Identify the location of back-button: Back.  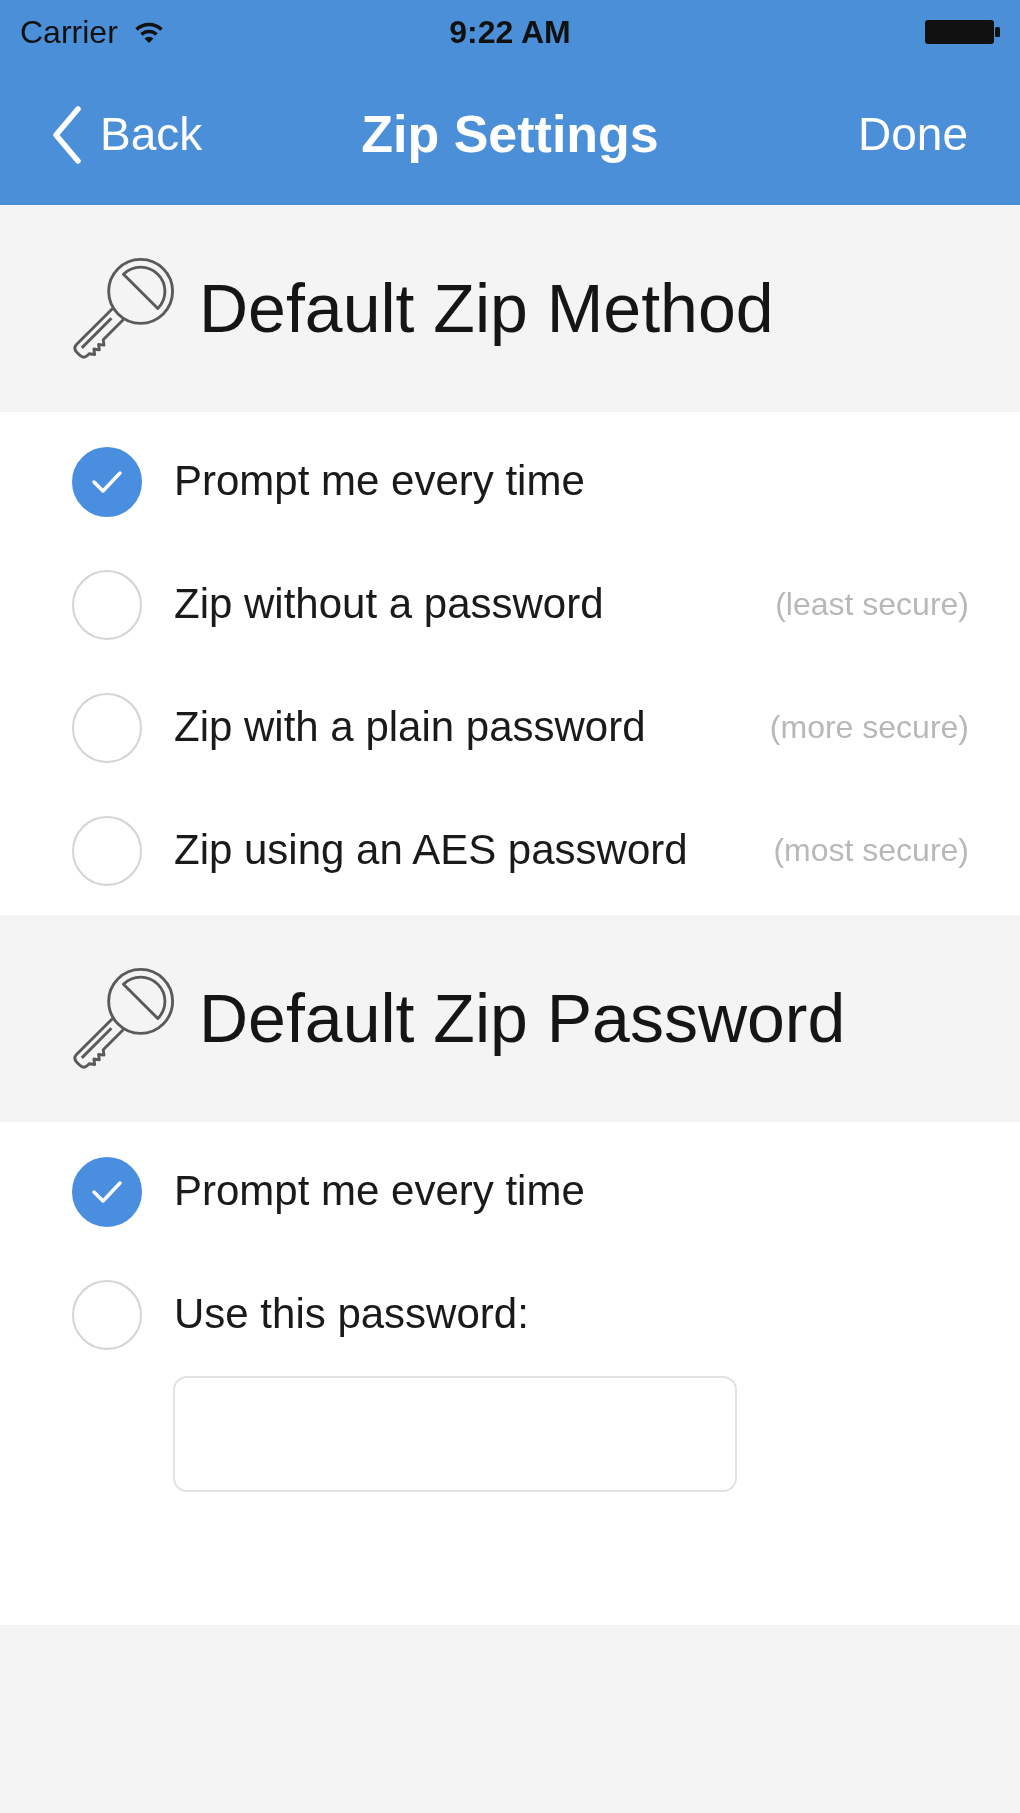
(127, 134).